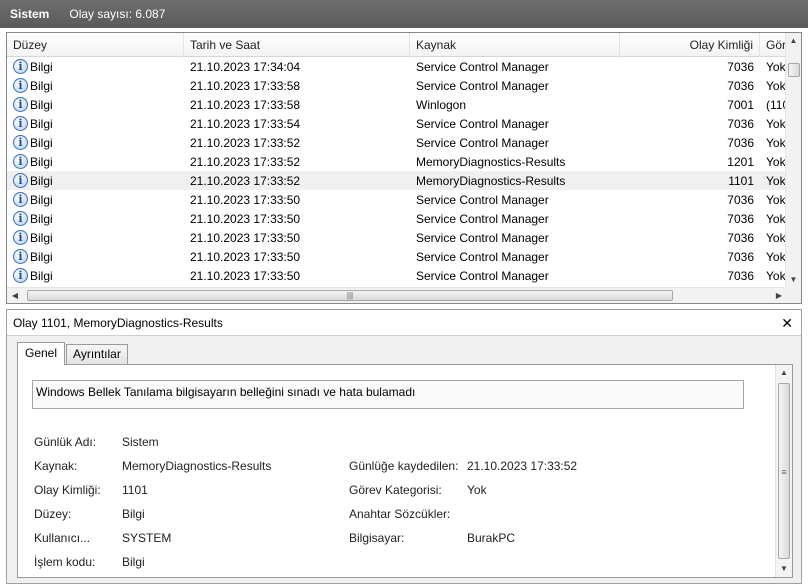  What do you see at coordinates (793, 160) in the screenshot?
I see `event-list-vertical-scrollbar: ▲ ▼` at bounding box center [793, 160].